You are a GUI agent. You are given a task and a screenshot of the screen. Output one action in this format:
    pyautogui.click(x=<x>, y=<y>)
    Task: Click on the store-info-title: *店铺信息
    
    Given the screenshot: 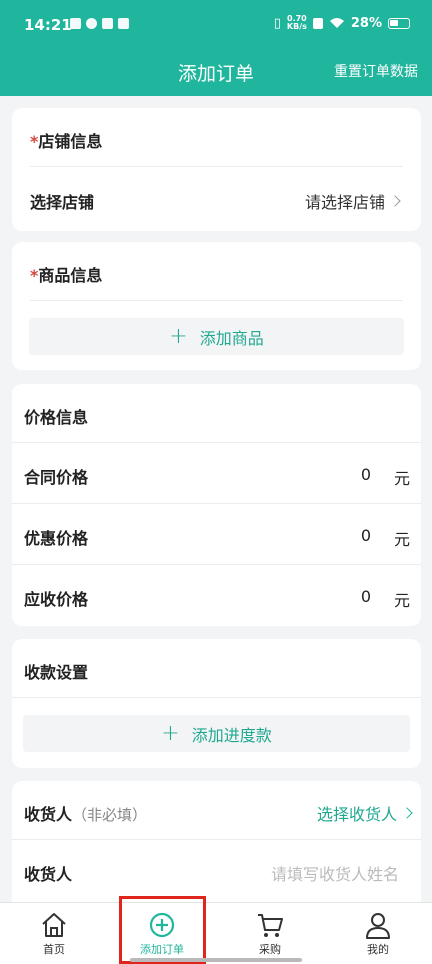 What is the action you would take?
    pyautogui.click(x=66, y=141)
    